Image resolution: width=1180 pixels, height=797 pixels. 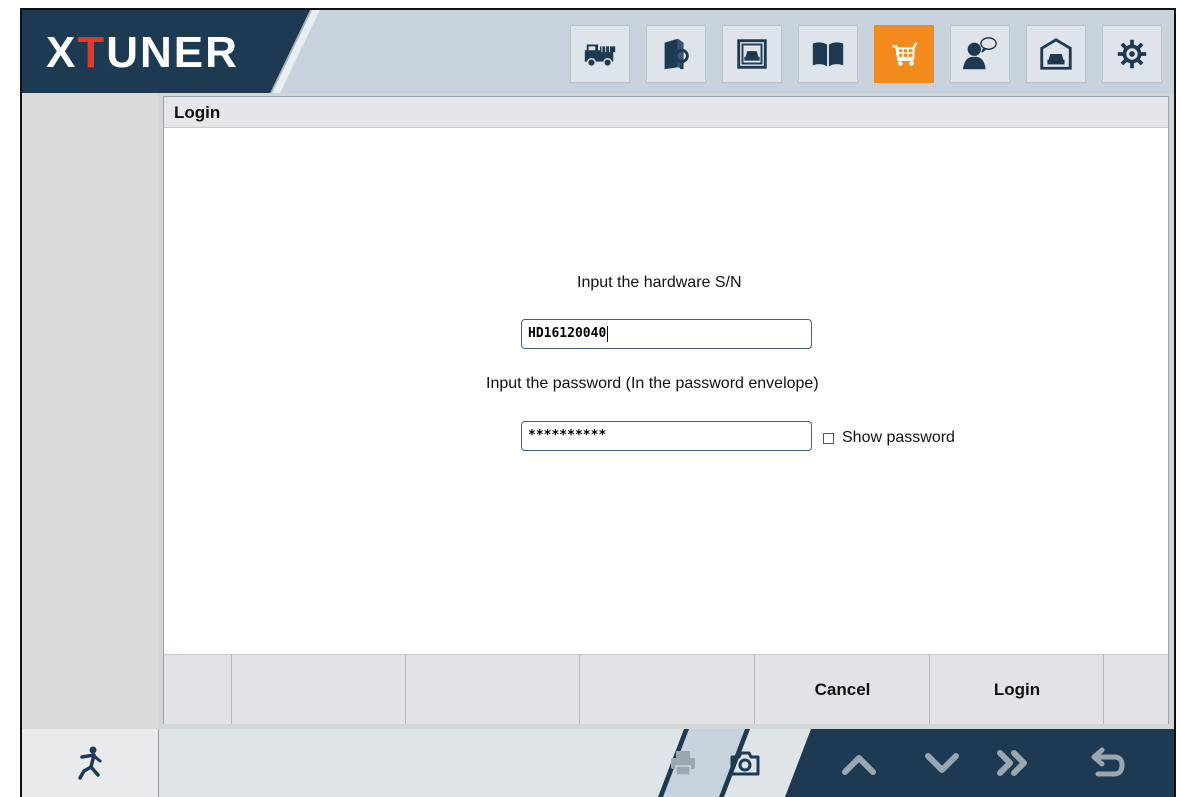 I want to click on book-search-icon, so click(x=676, y=54).